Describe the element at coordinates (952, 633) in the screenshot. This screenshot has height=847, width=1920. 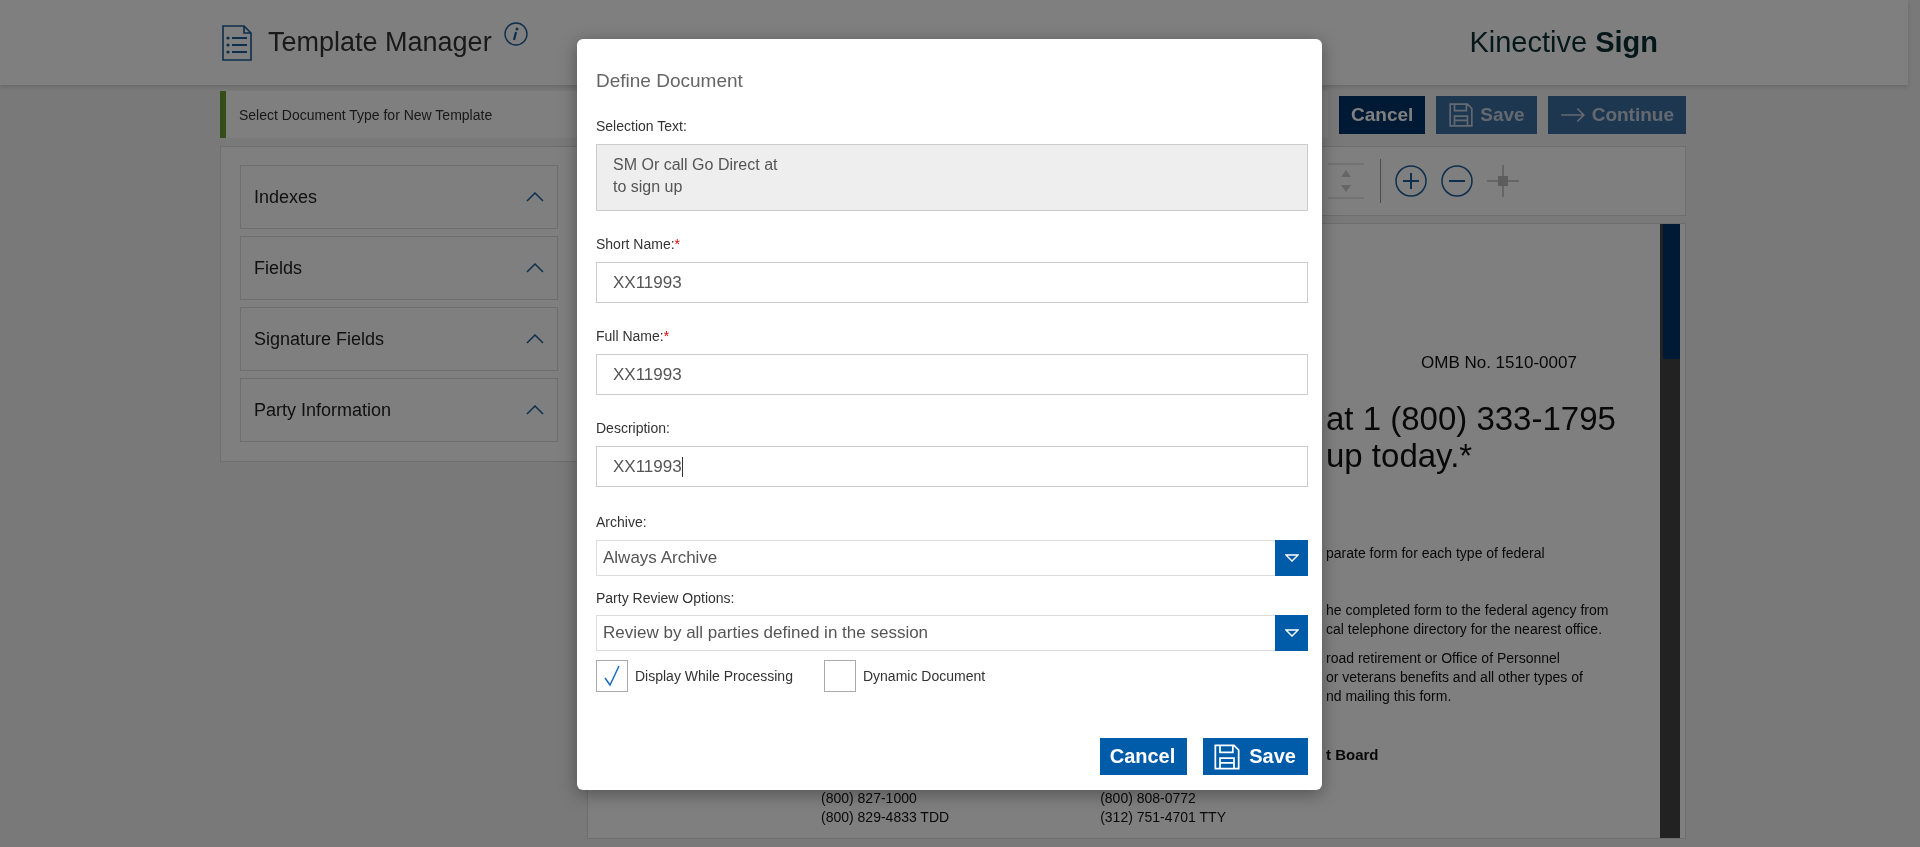
I see `dropdown: Review by all parties defined in the session` at that location.